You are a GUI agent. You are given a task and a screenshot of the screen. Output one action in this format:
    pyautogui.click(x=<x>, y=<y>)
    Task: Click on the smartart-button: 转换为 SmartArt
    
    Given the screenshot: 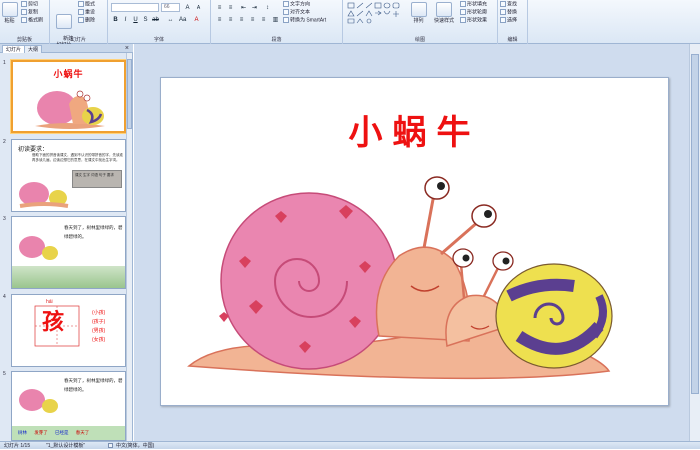 What is the action you would take?
    pyautogui.click(x=304, y=20)
    